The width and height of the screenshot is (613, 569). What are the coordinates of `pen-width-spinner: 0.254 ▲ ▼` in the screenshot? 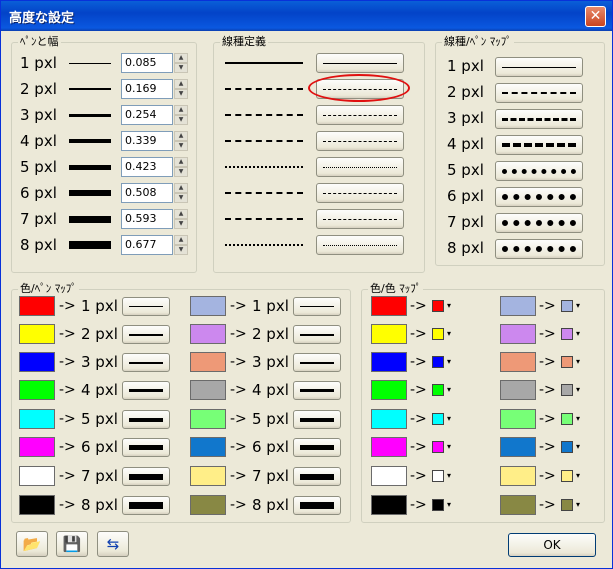 It's located at (154, 115).